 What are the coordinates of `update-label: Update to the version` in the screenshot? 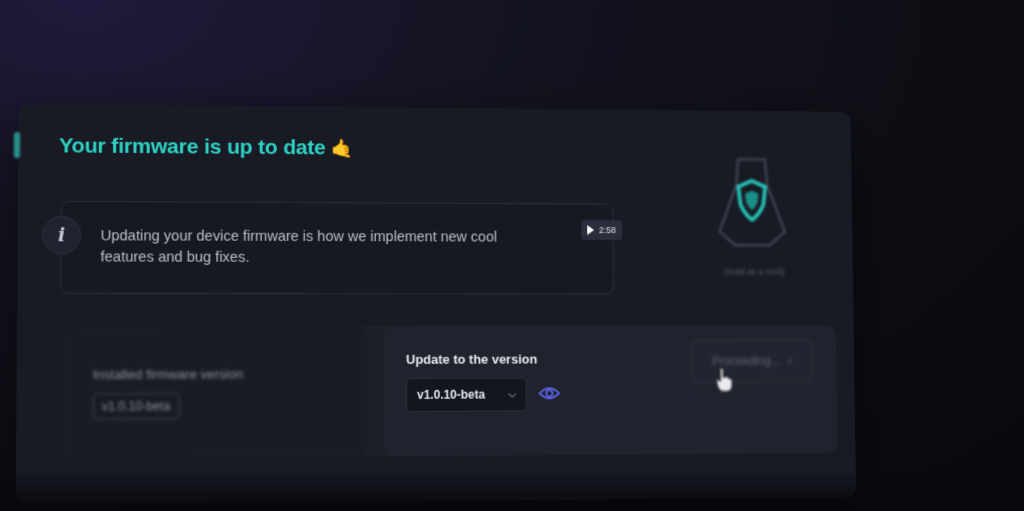 It's located at (471, 359).